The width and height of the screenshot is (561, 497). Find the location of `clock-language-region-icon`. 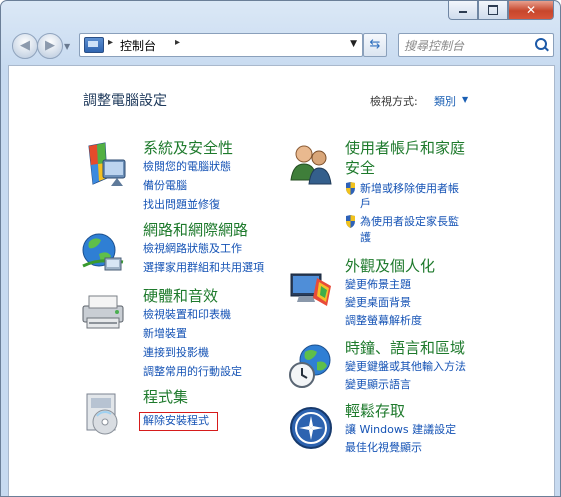

clock-language-region-icon is located at coordinates (310, 366).